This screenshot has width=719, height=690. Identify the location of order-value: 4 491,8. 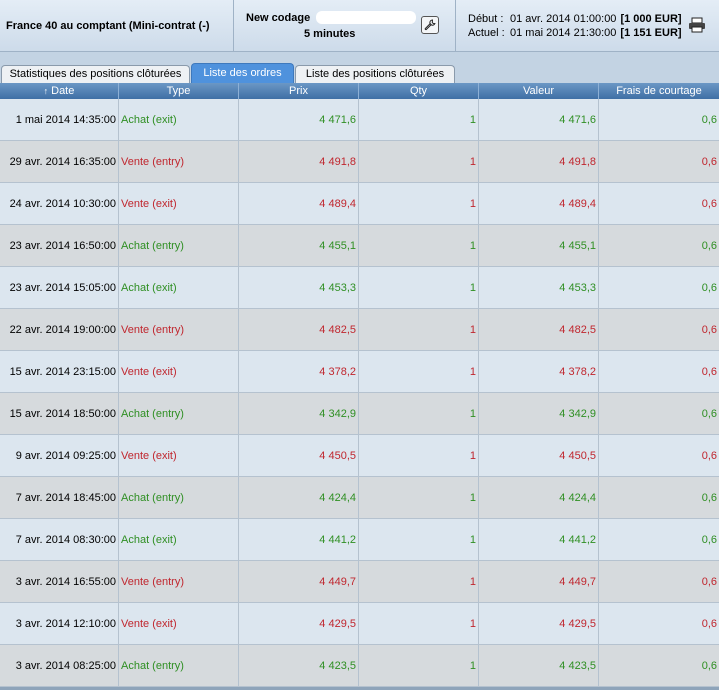
(539, 162).